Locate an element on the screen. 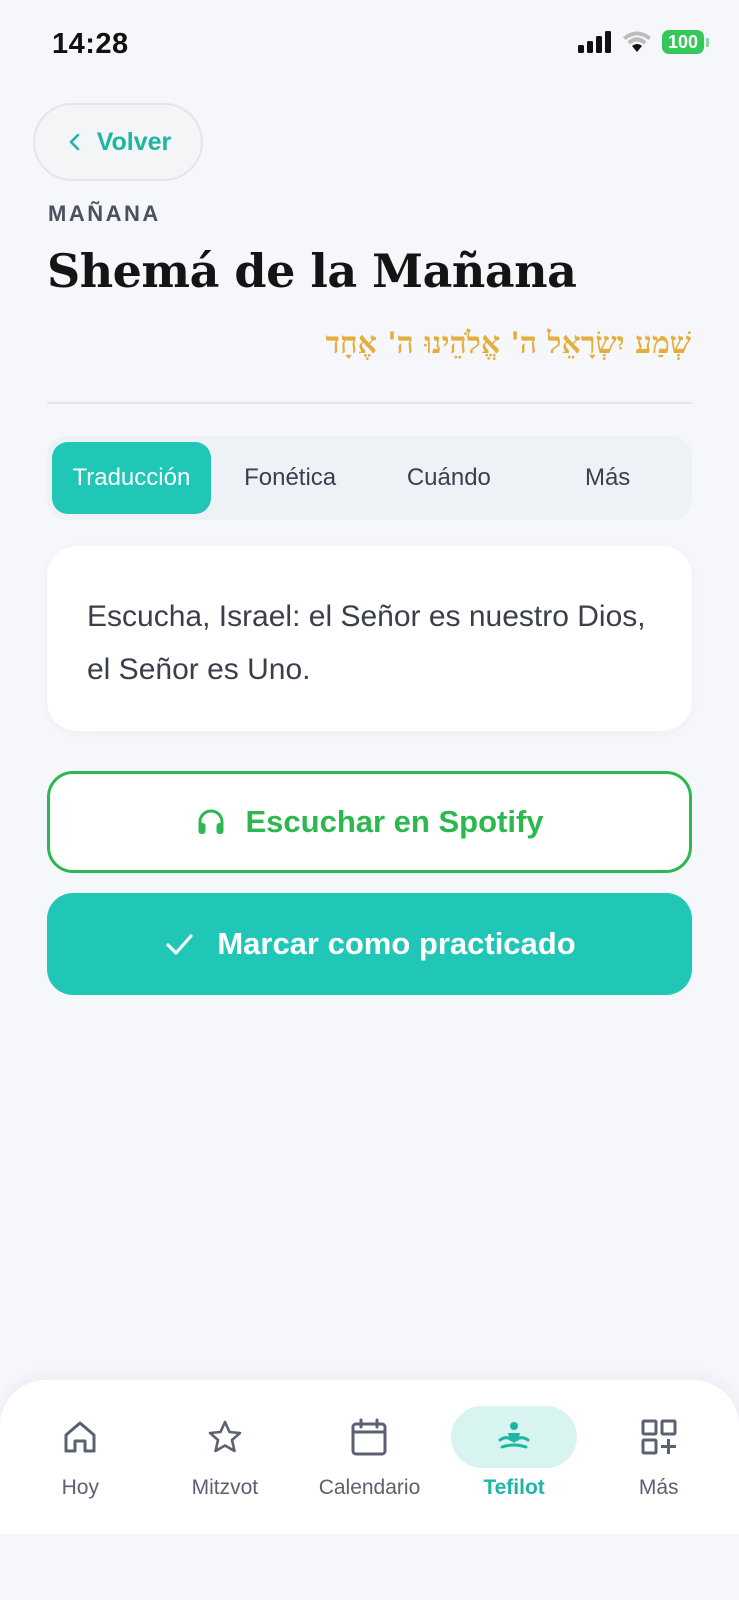  tab-cuando: Cuándo is located at coordinates (449, 478).